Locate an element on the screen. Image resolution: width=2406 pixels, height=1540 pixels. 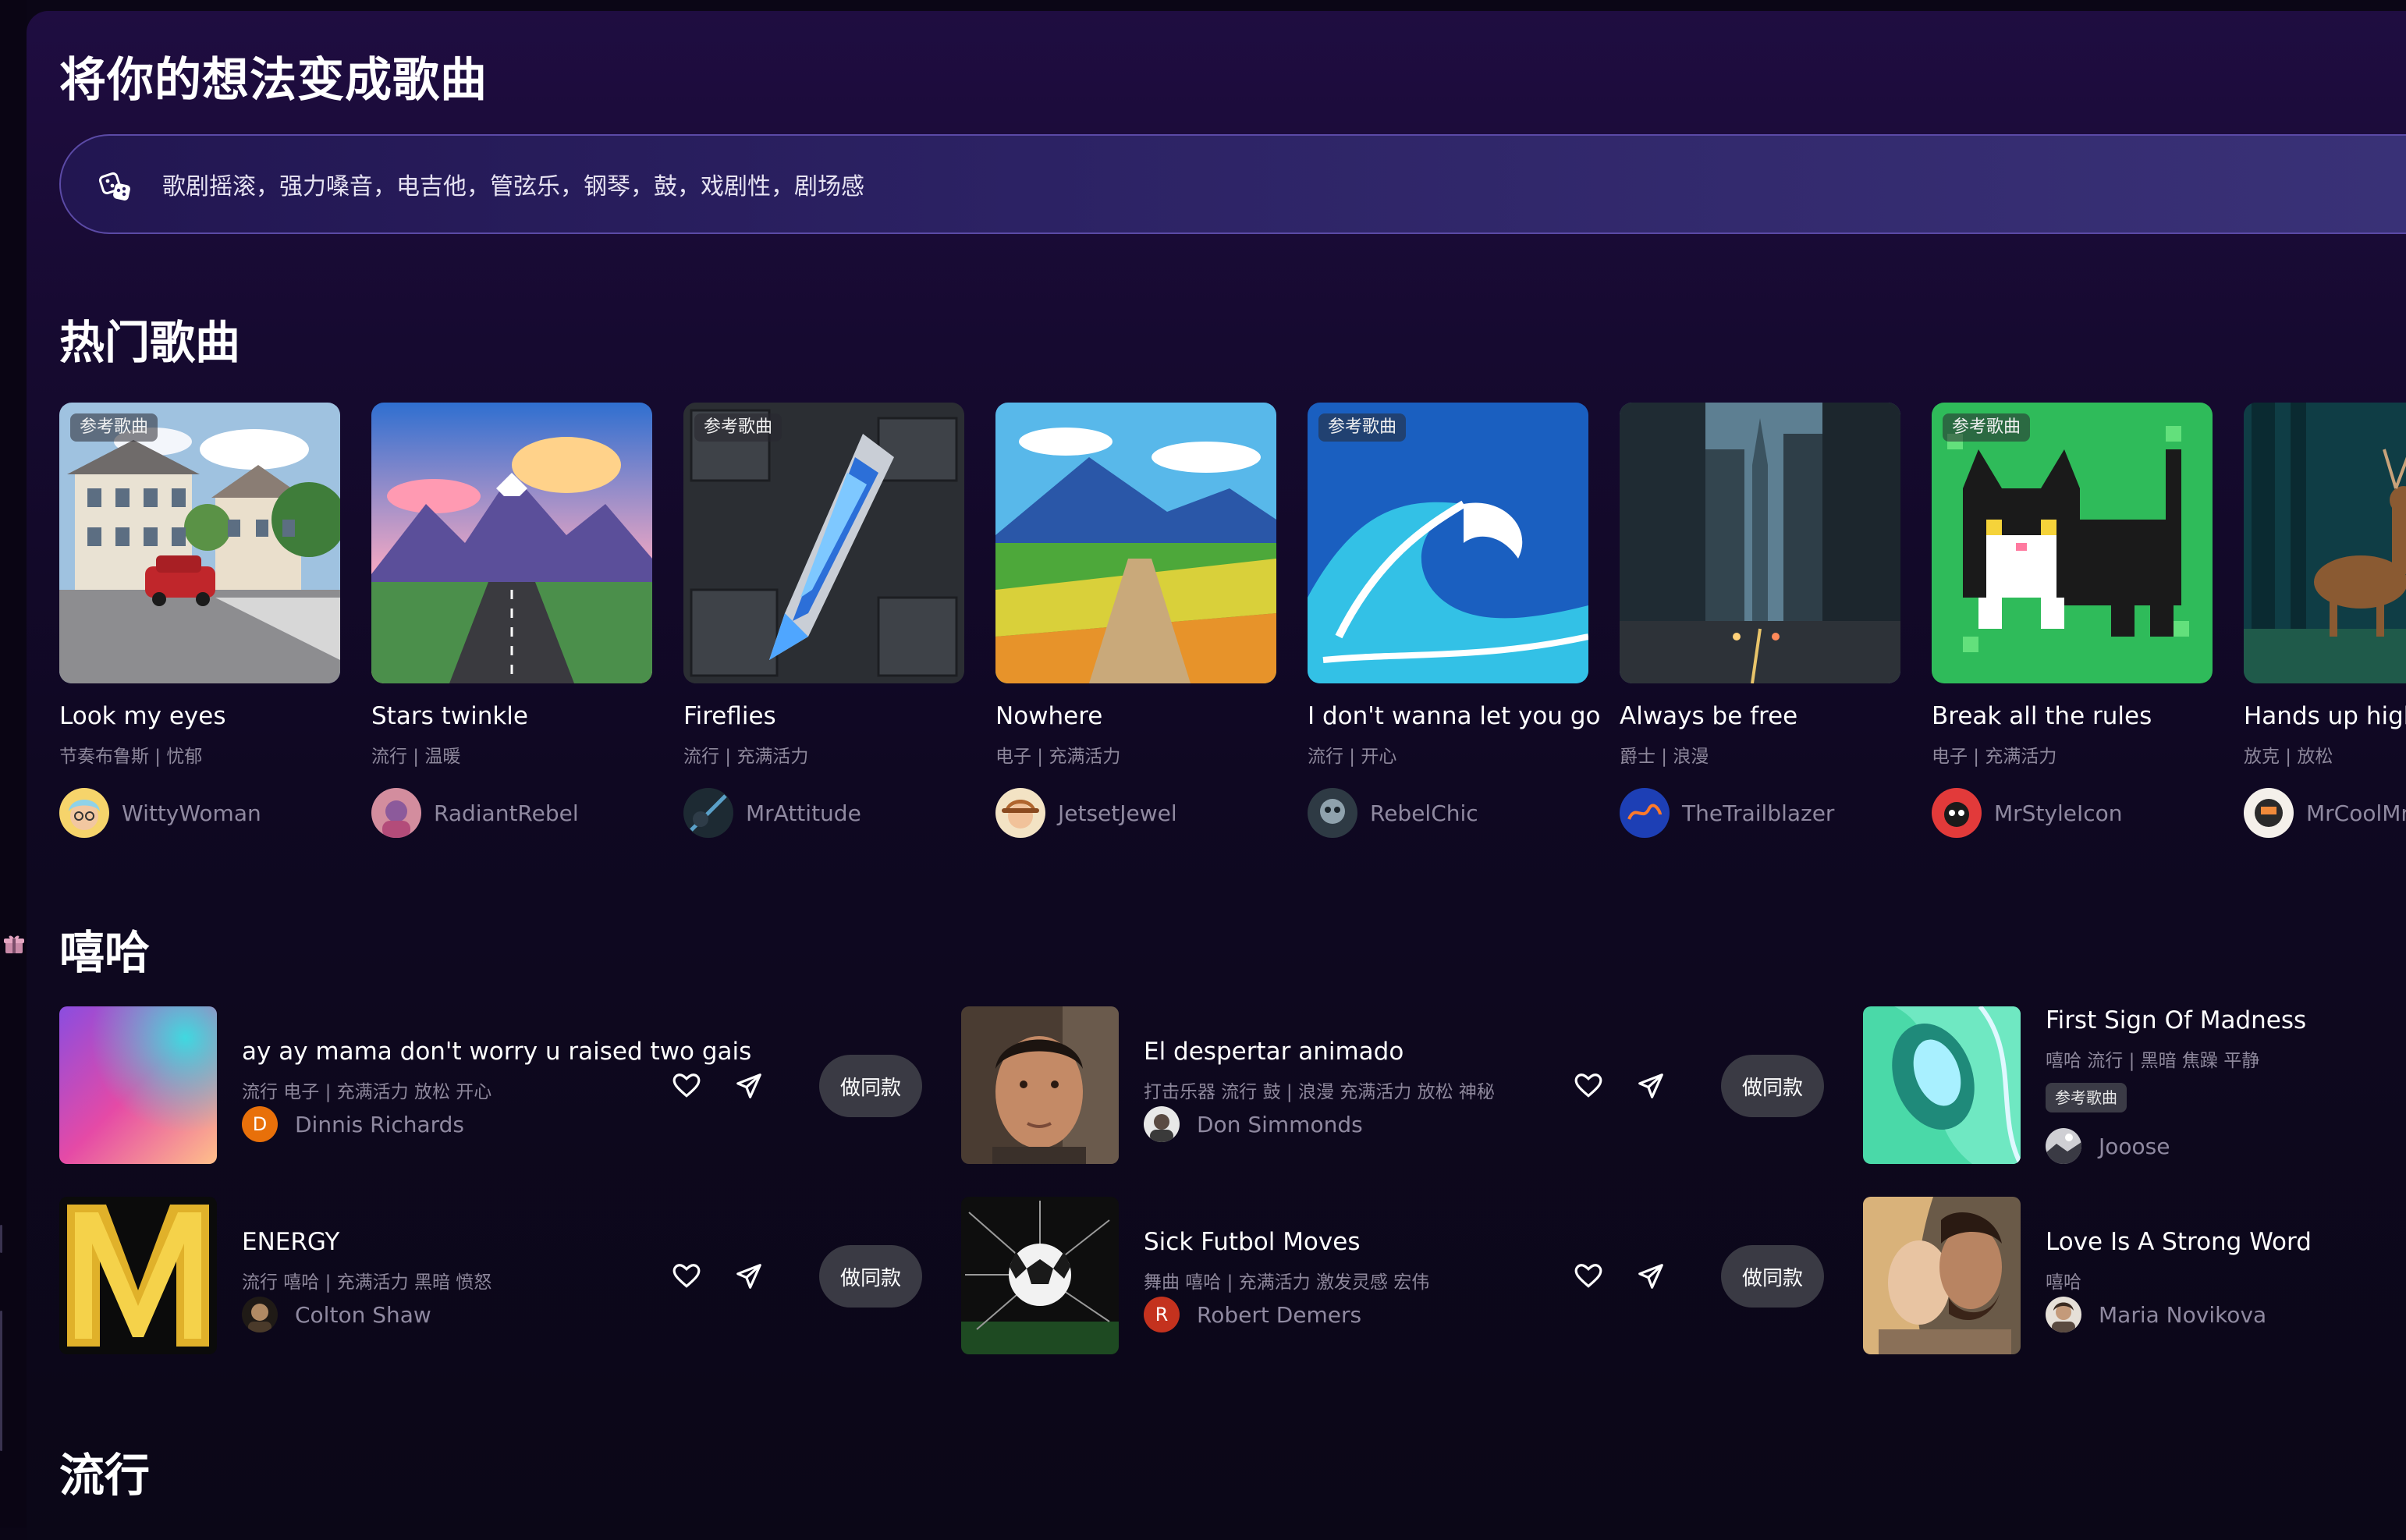
song-tags: 节奏布鲁斯 | 忧郁 is located at coordinates (131, 757).